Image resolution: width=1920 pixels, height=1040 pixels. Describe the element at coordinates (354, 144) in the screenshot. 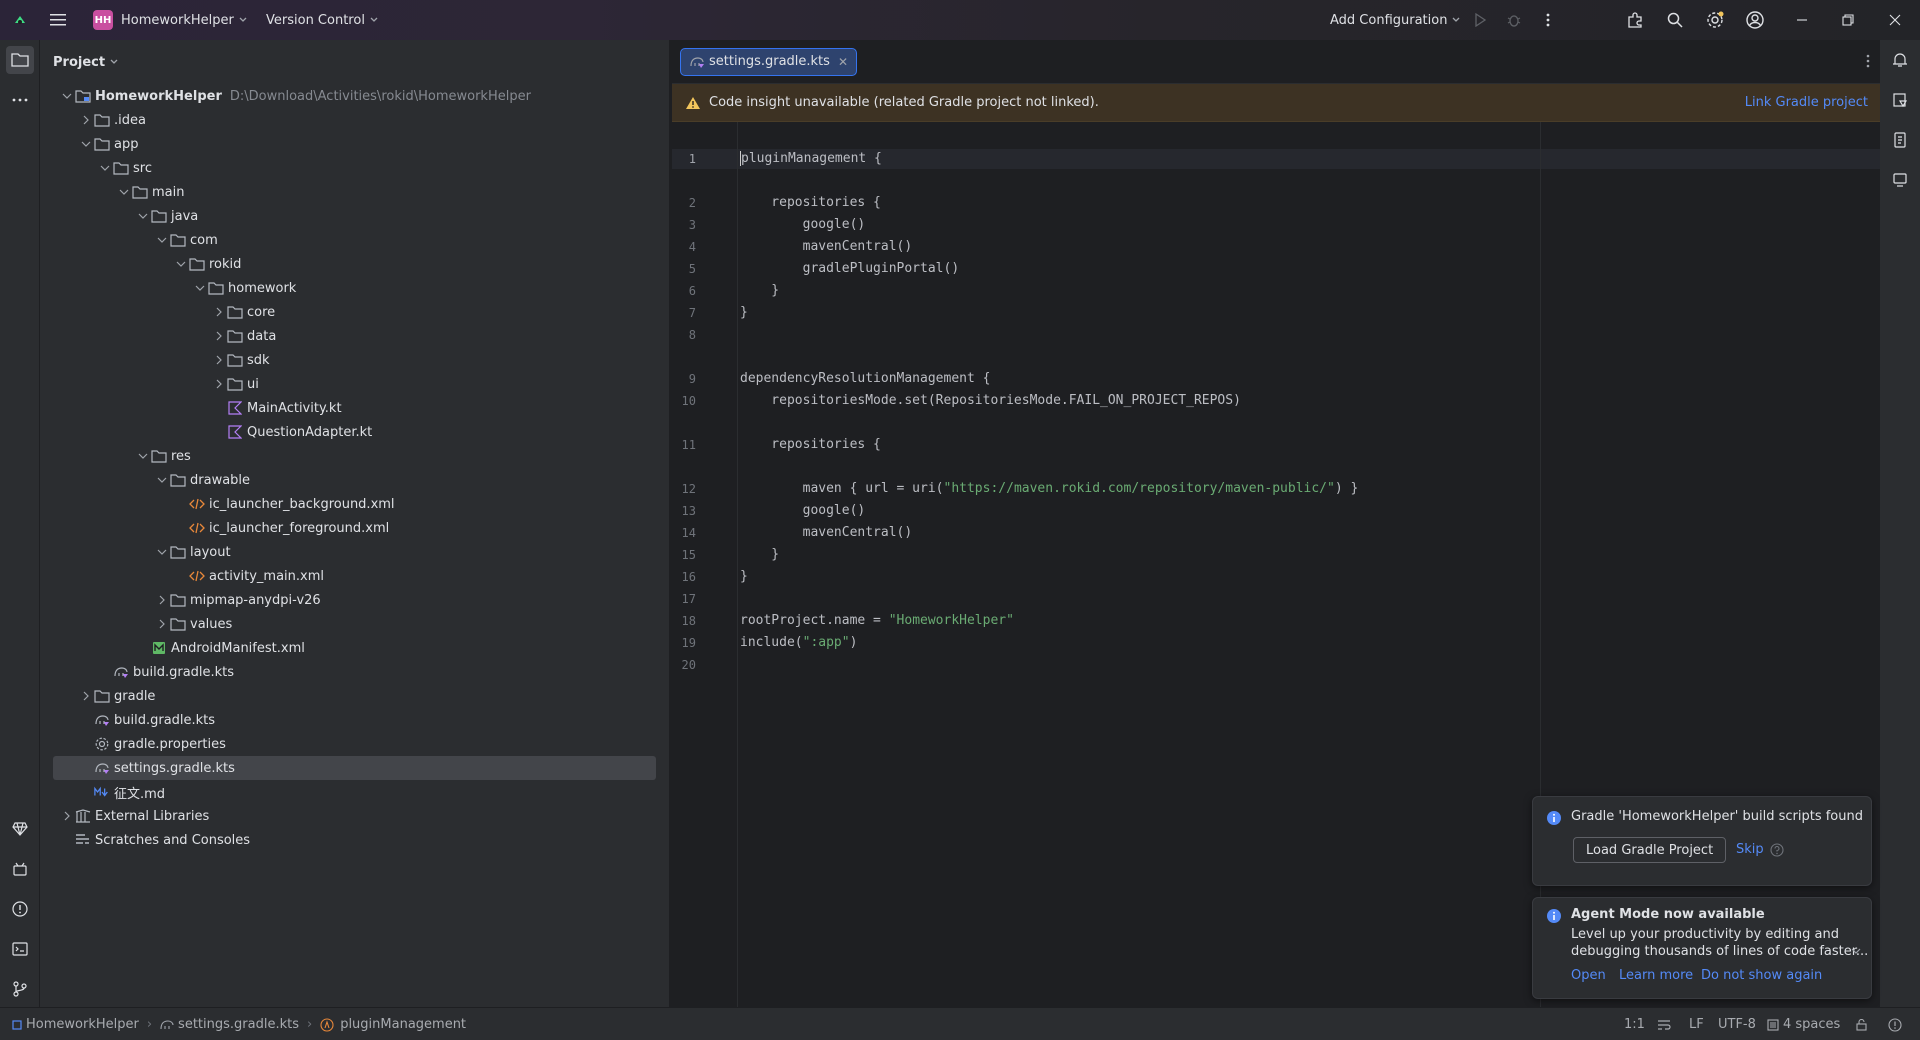

I see `tree-item: app` at that location.